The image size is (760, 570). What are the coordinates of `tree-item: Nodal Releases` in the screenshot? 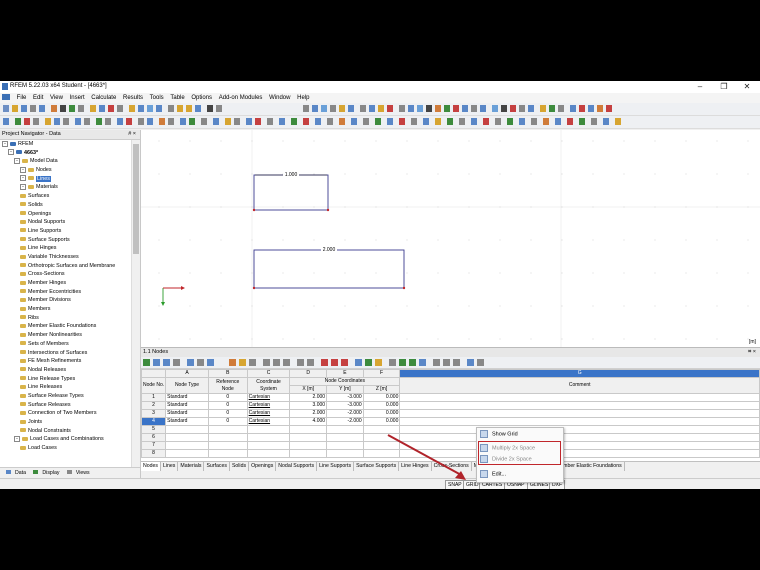 It's located at (65, 370).